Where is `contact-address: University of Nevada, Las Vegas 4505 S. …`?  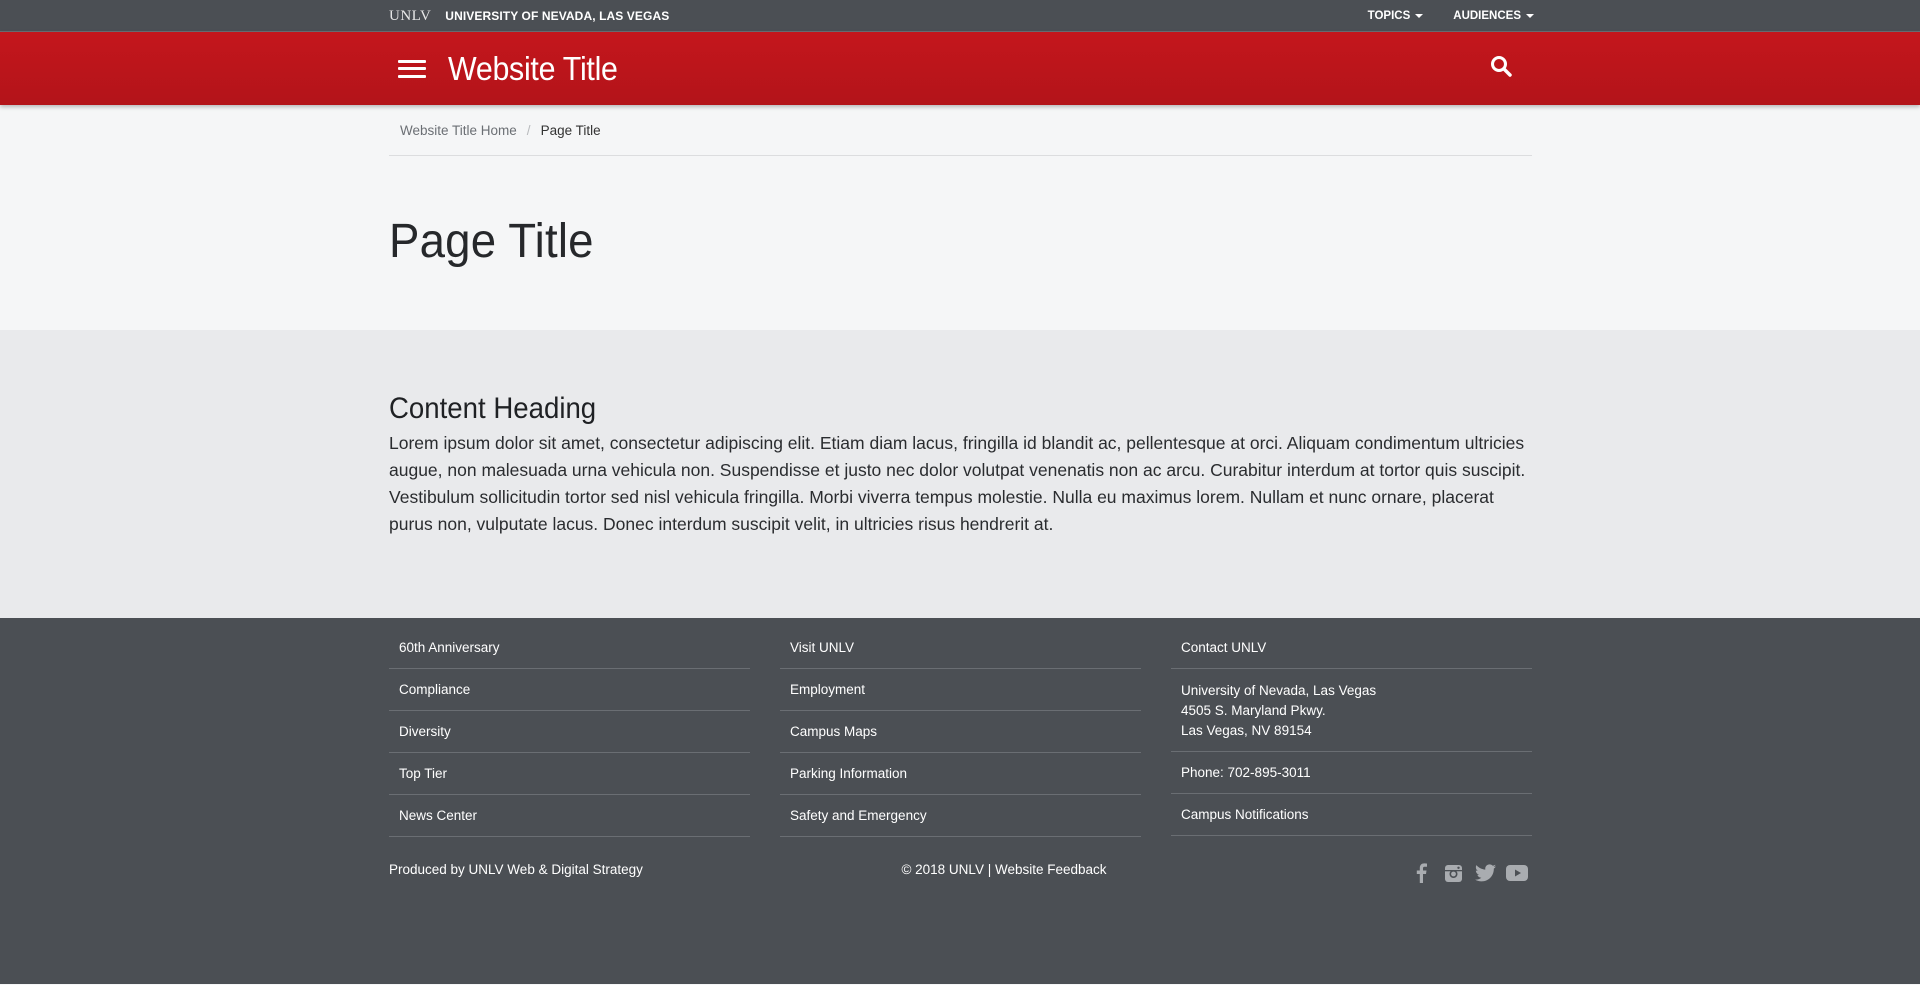
contact-address: University of Nevada, Las Vegas 4505 S. … is located at coordinates (1351, 710).